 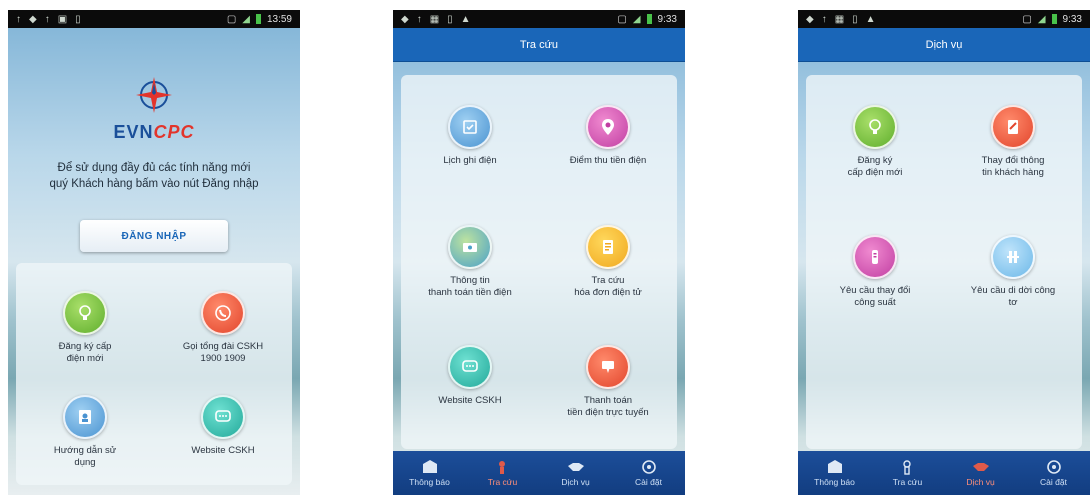 I want to click on location-pin-icon, so click(x=608, y=127).